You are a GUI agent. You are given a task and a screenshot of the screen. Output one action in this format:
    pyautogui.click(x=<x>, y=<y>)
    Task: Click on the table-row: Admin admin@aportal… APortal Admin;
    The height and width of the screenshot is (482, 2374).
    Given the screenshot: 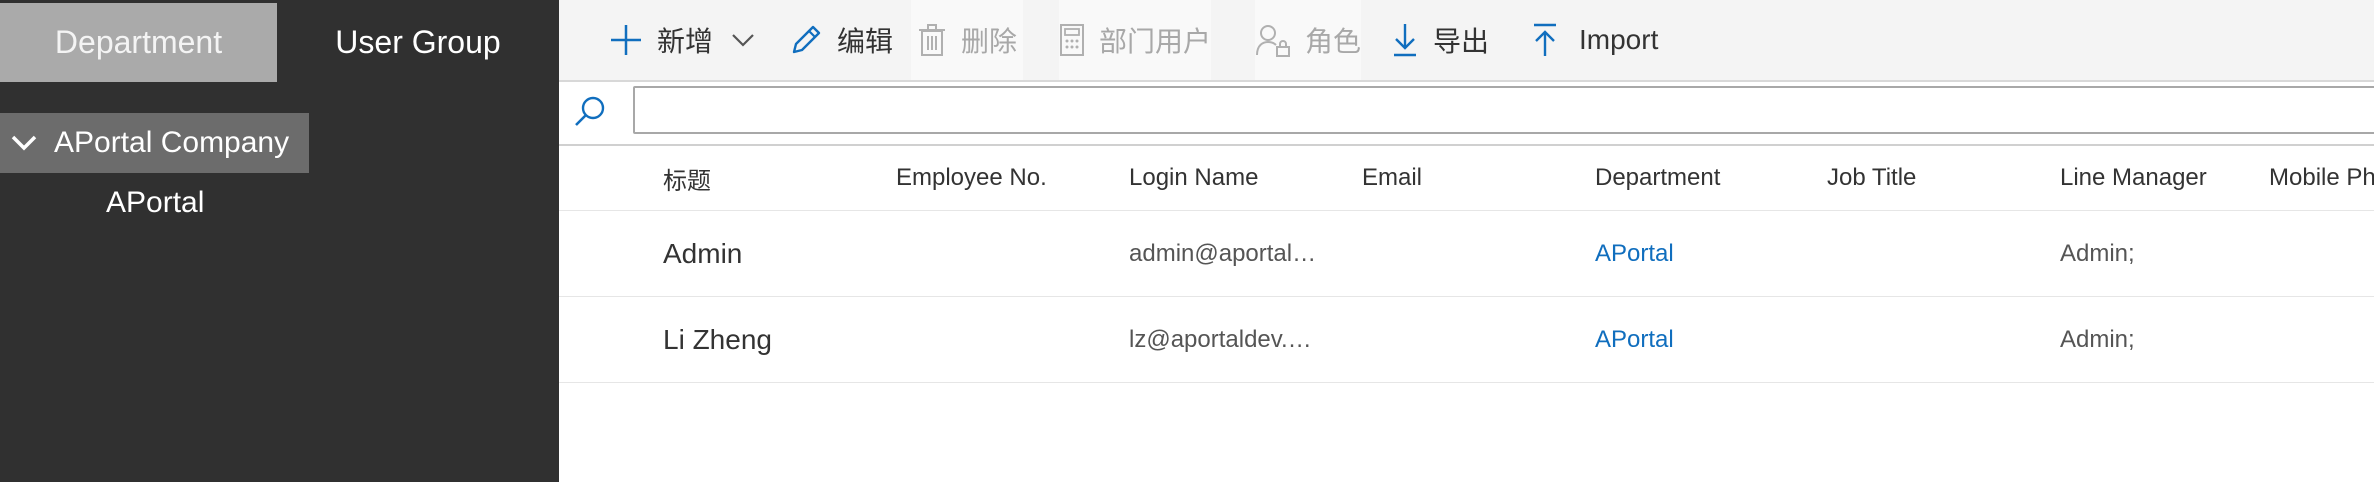 What is the action you would take?
    pyautogui.click(x=1466, y=254)
    